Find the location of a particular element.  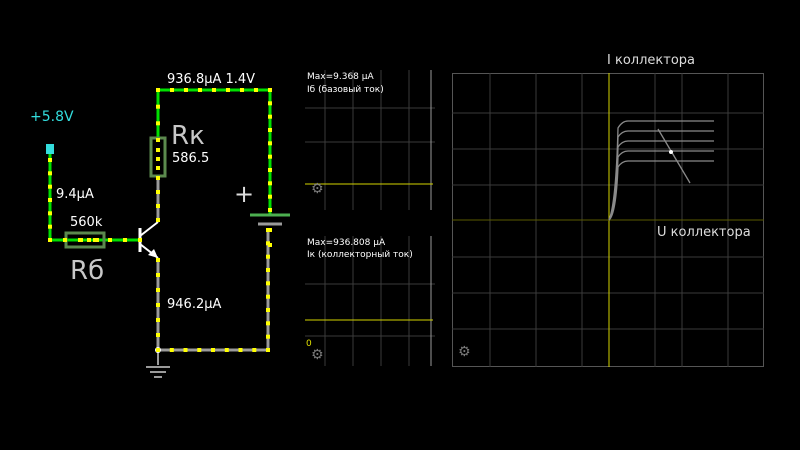

emitter-current-label: 946.2µA is located at coordinates (194, 304).